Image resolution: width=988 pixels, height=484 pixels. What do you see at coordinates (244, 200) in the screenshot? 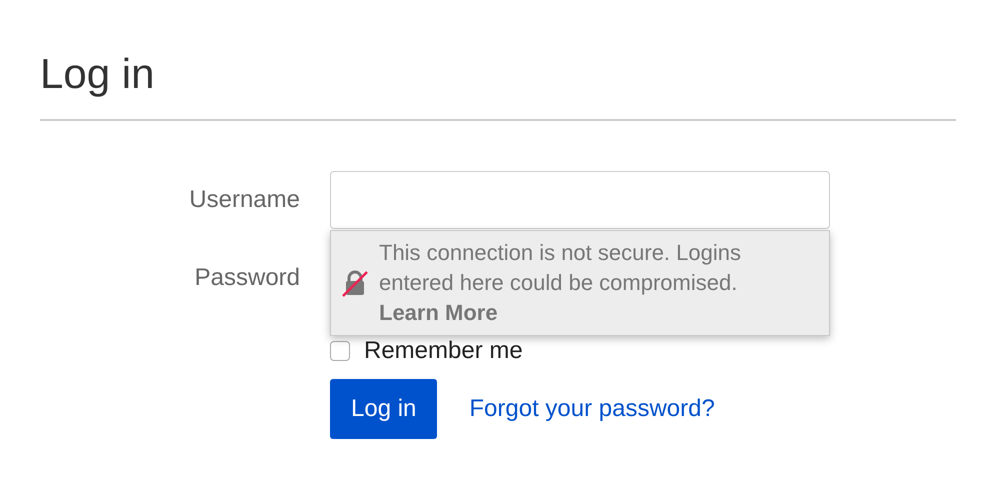
I see `field-label: Username` at bounding box center [244, 200].